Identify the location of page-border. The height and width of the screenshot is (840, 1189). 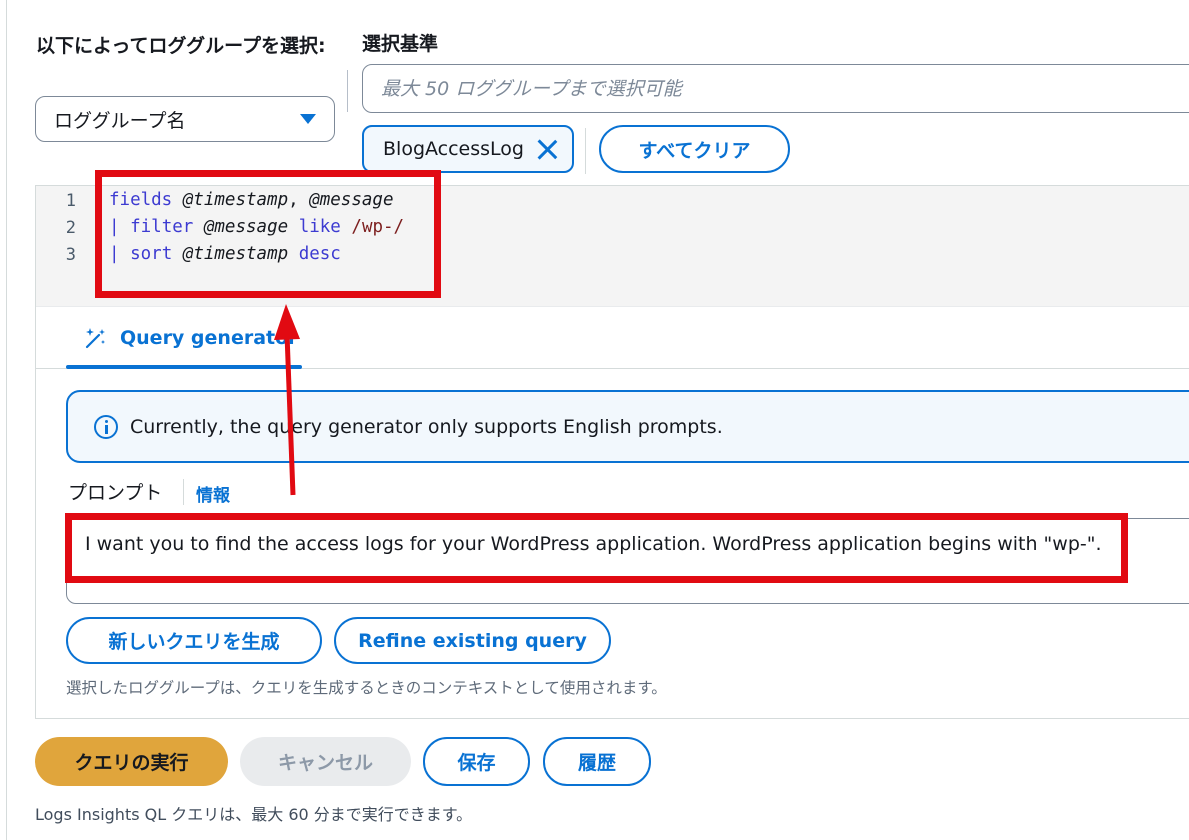
(6, 420).